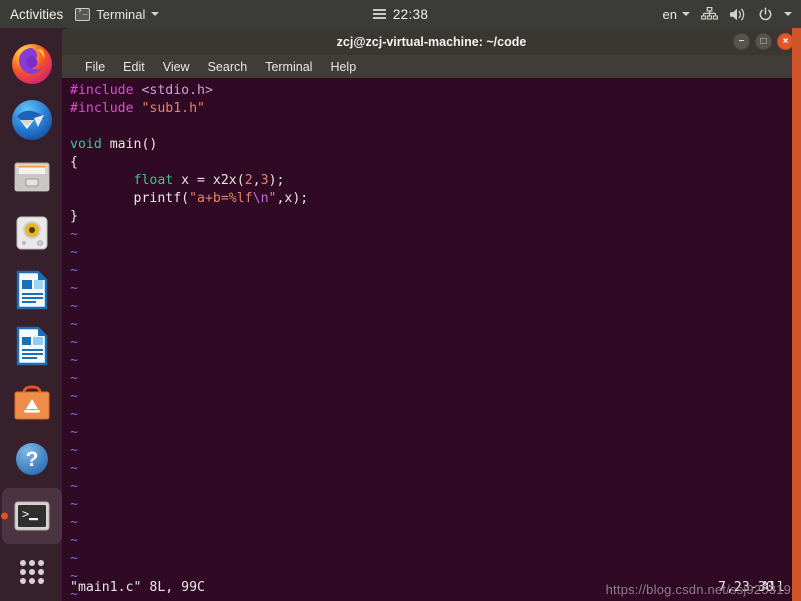 The height and width of the screenshot is (601, 801). Describe the element at coordinates (221, 198) in the screenshot. I see `code-token: "a+b=%lf` at that location.